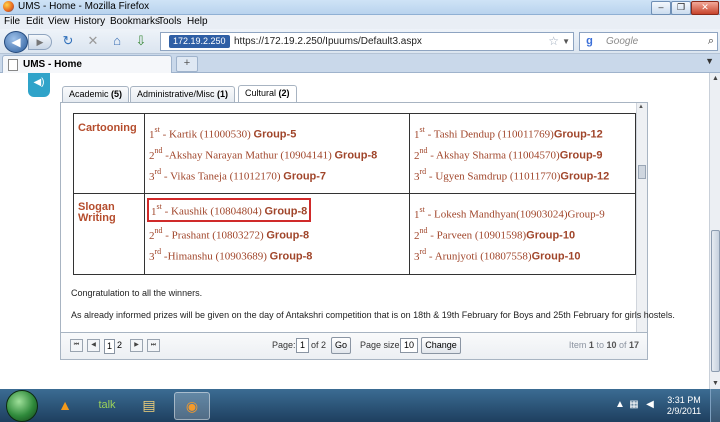 The image size is (720, 422). What do you see at coordinates (34, 21) in the screenshot?
I see `menu-edit: Edit` at bounding box center [34, 21].